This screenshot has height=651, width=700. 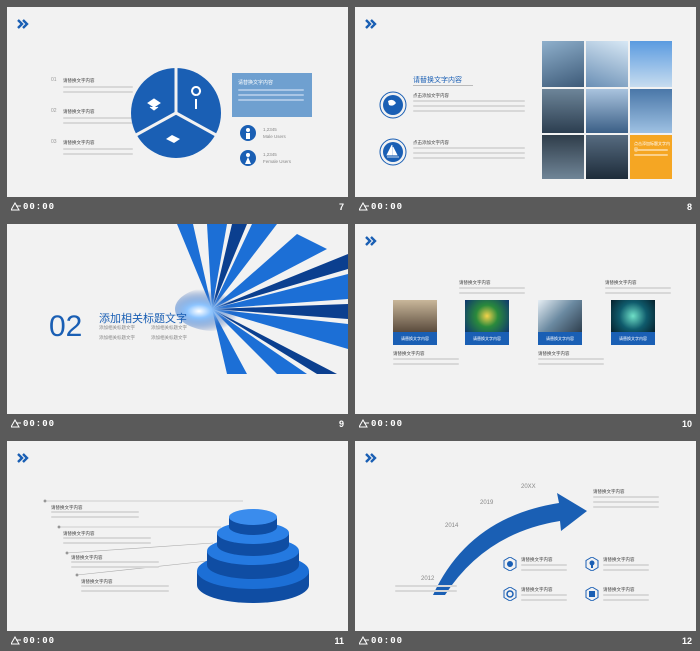 What do you see at coordinates (177, 641) in the screenshot?
I see `slide-status-bar: 00:00 11` at bounding box center [177, 641].